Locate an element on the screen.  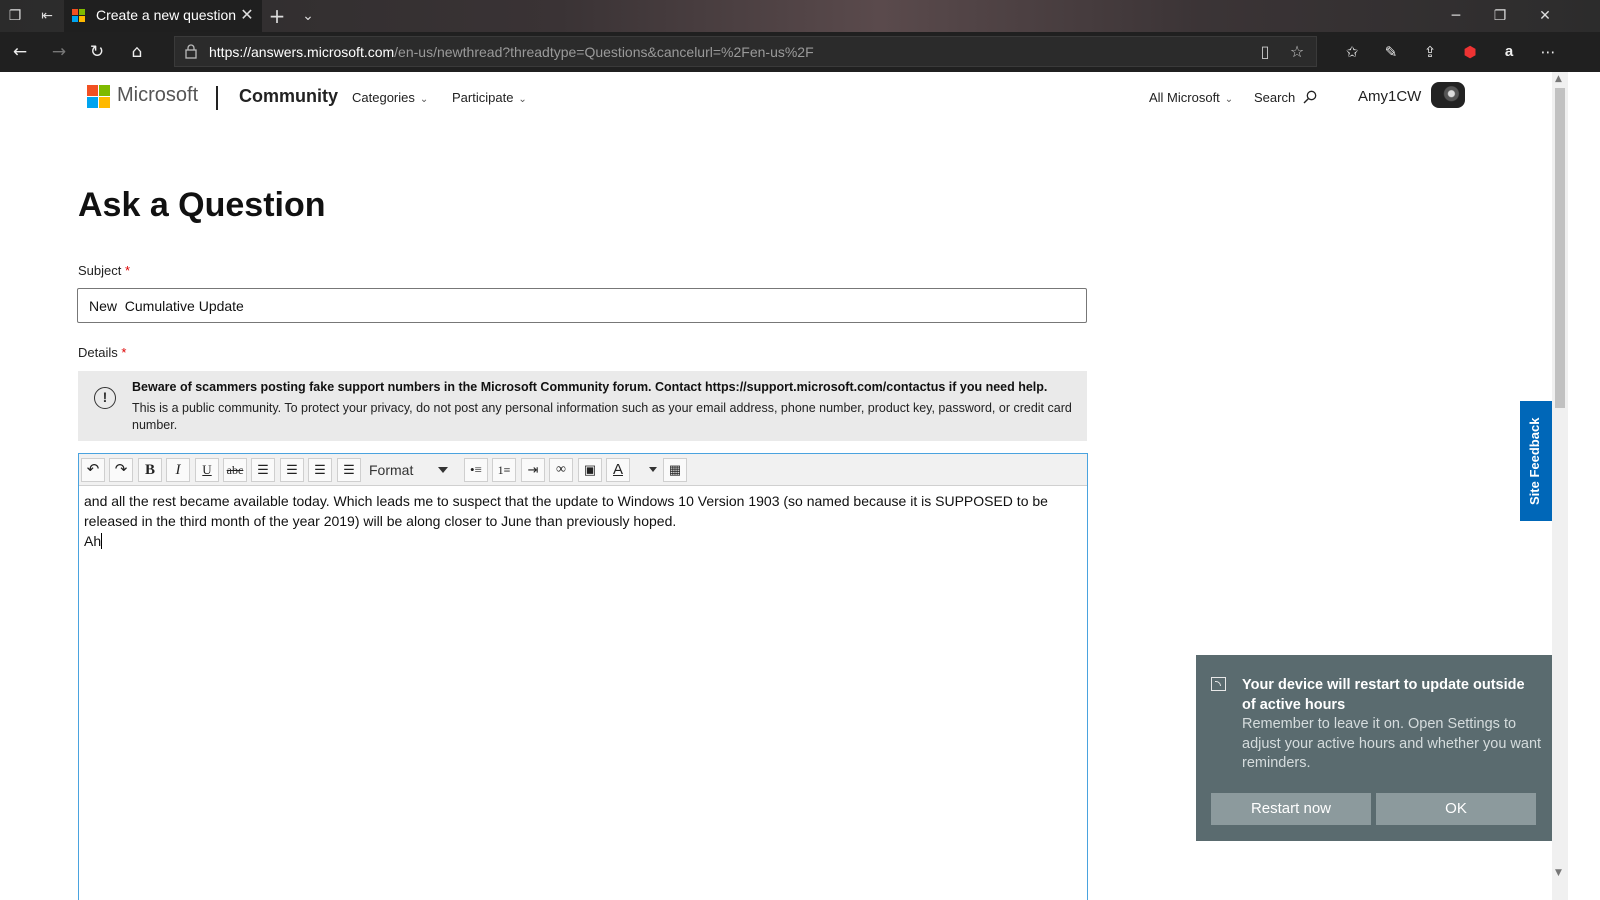
format-dropdown: Format is located at coordinates (410, 470).